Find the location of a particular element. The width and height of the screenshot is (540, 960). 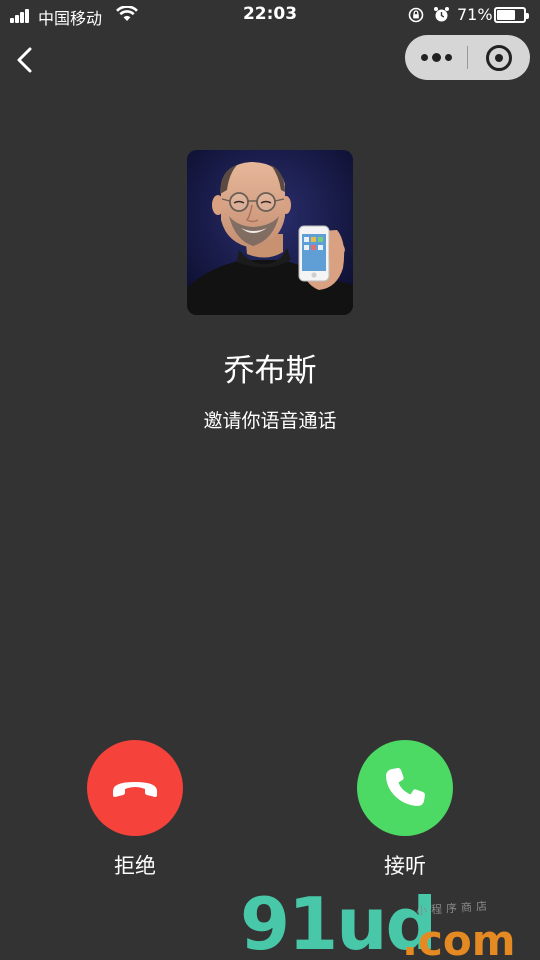

close-button is located at coordinates (499, 57).